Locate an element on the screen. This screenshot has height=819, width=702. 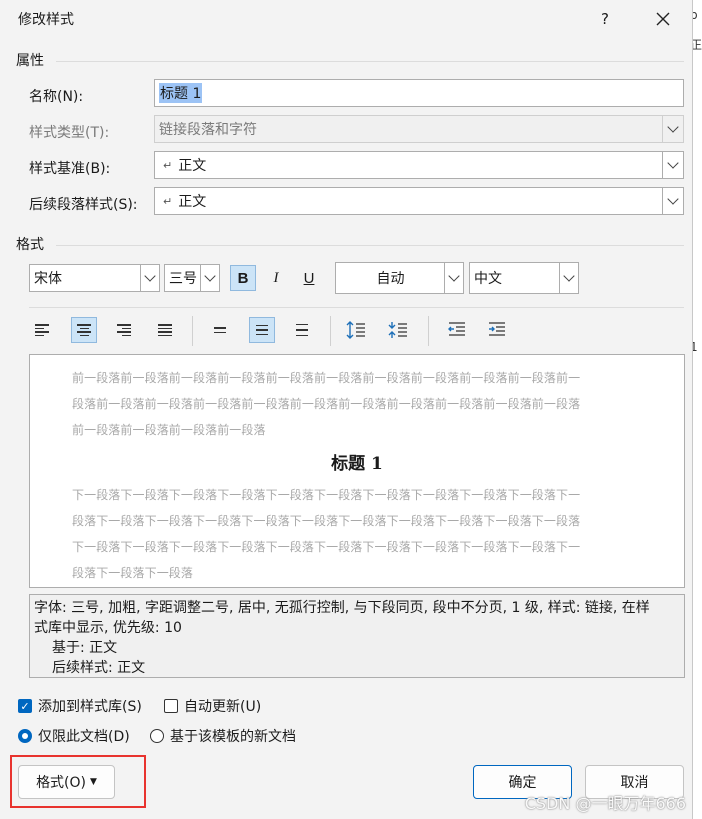
increase-indent-button is located at coordinates (497, 330).